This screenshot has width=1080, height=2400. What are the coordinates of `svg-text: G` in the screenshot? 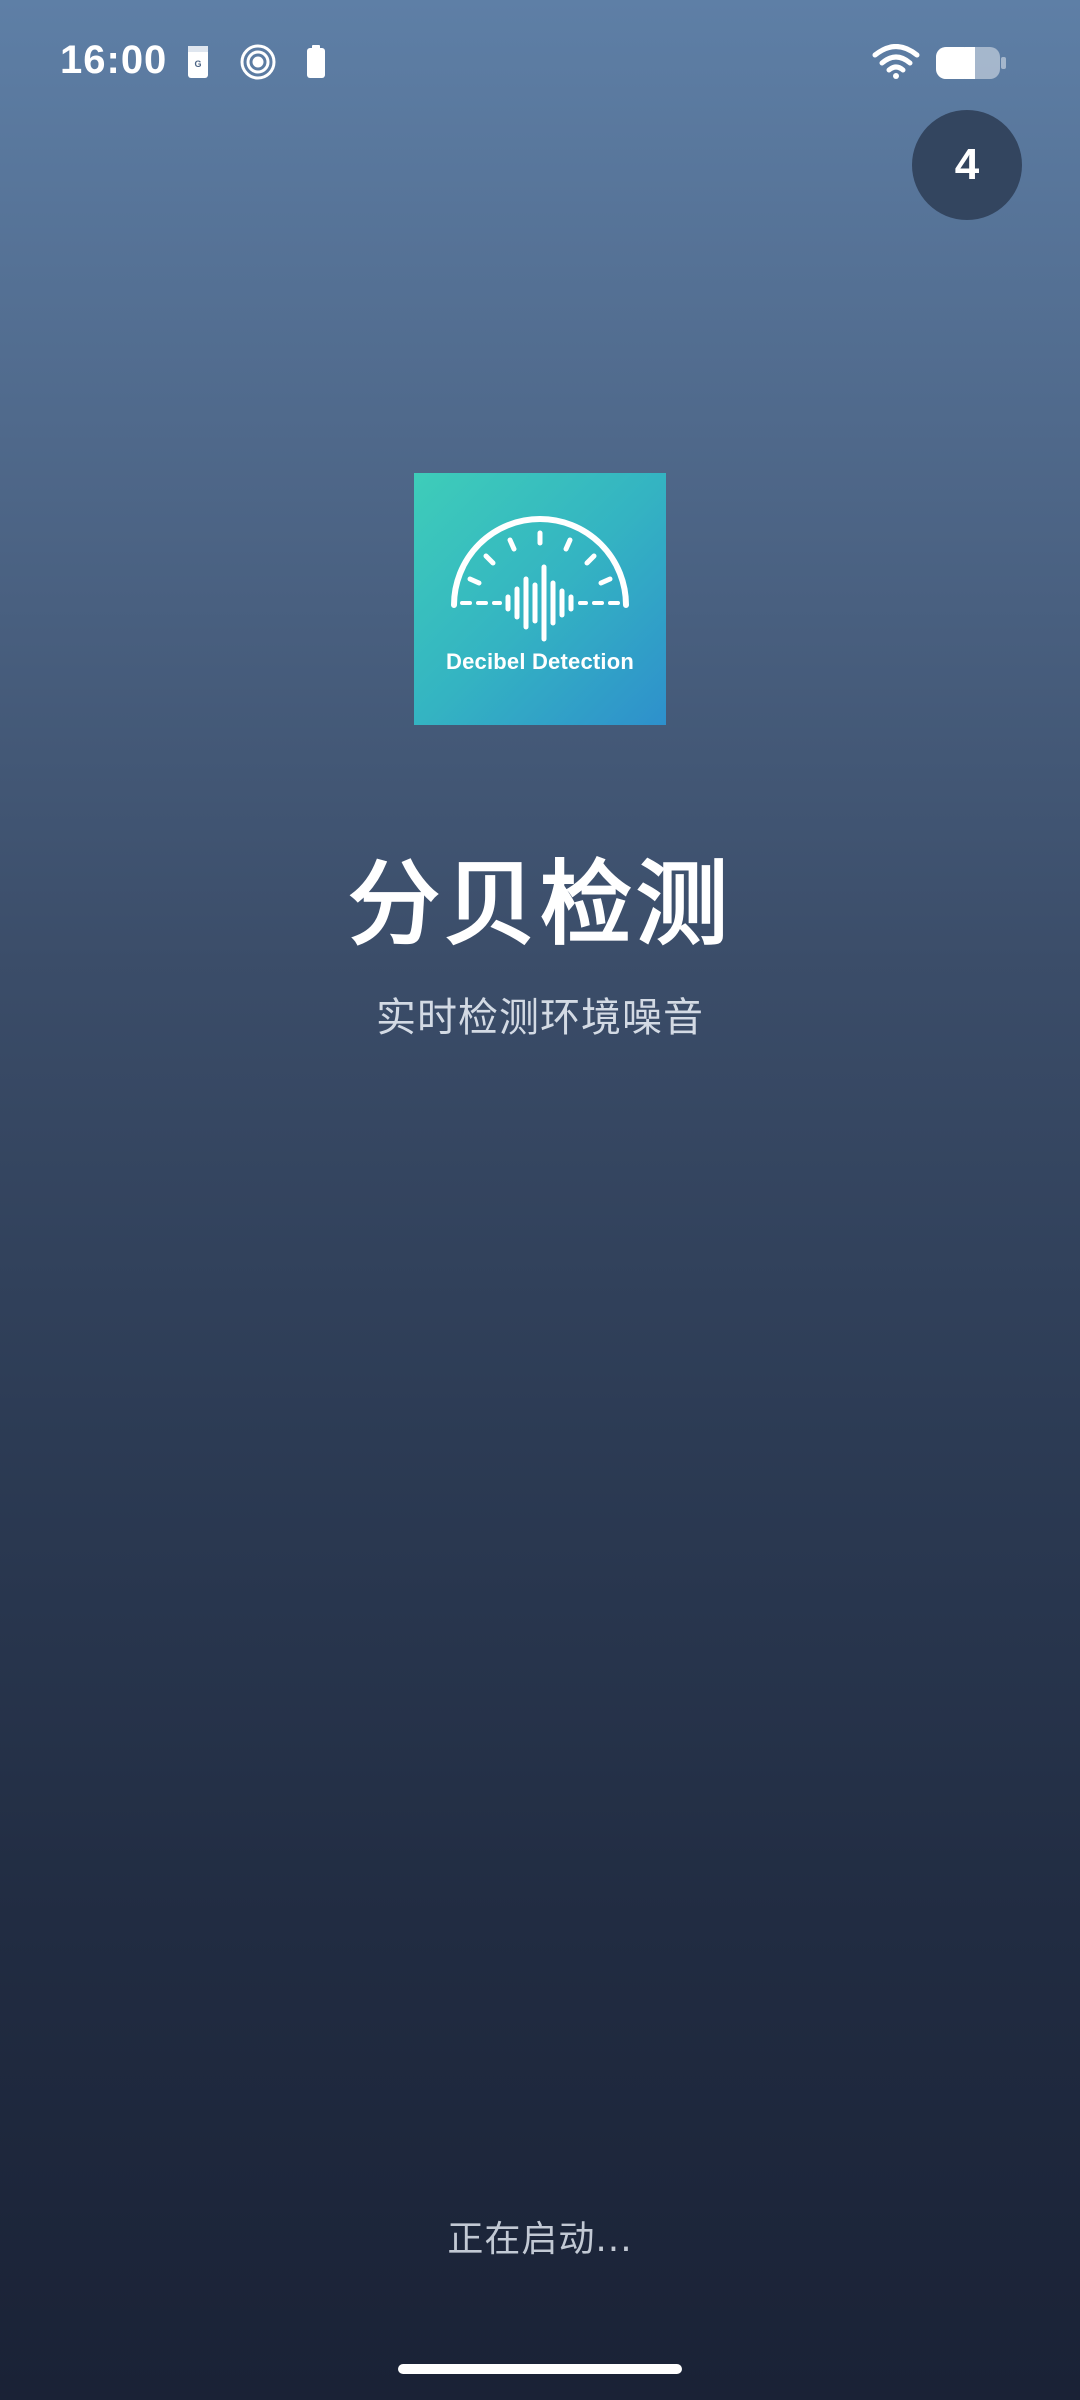 It's located at (197, 64).